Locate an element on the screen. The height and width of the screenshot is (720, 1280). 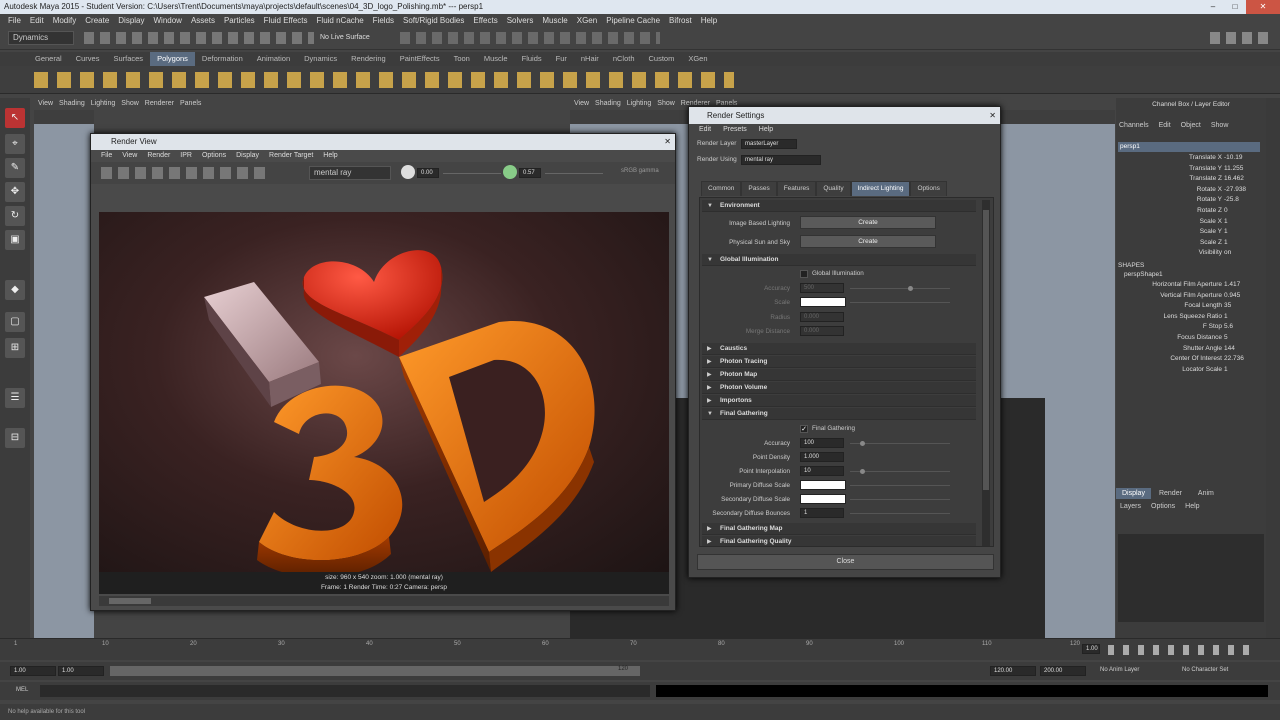
rs-scrollbar is located at coordinates (986, 373).